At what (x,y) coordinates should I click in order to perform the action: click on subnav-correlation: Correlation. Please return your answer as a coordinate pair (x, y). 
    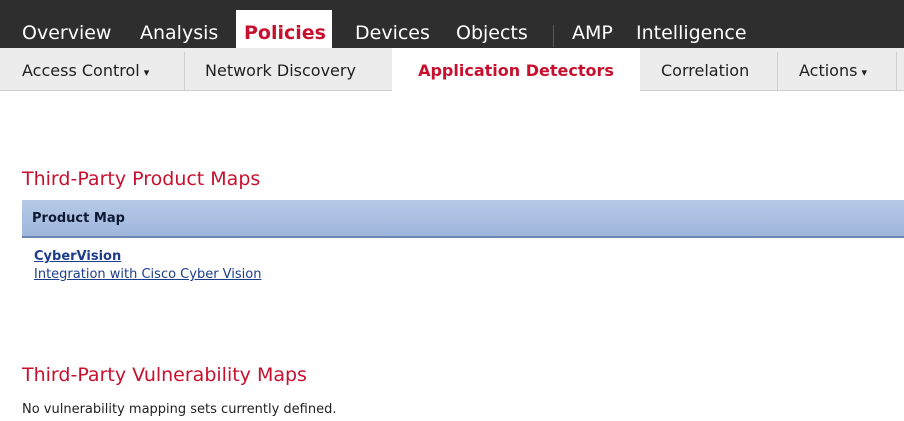
    Looking at the image, I should click on (705, 69).